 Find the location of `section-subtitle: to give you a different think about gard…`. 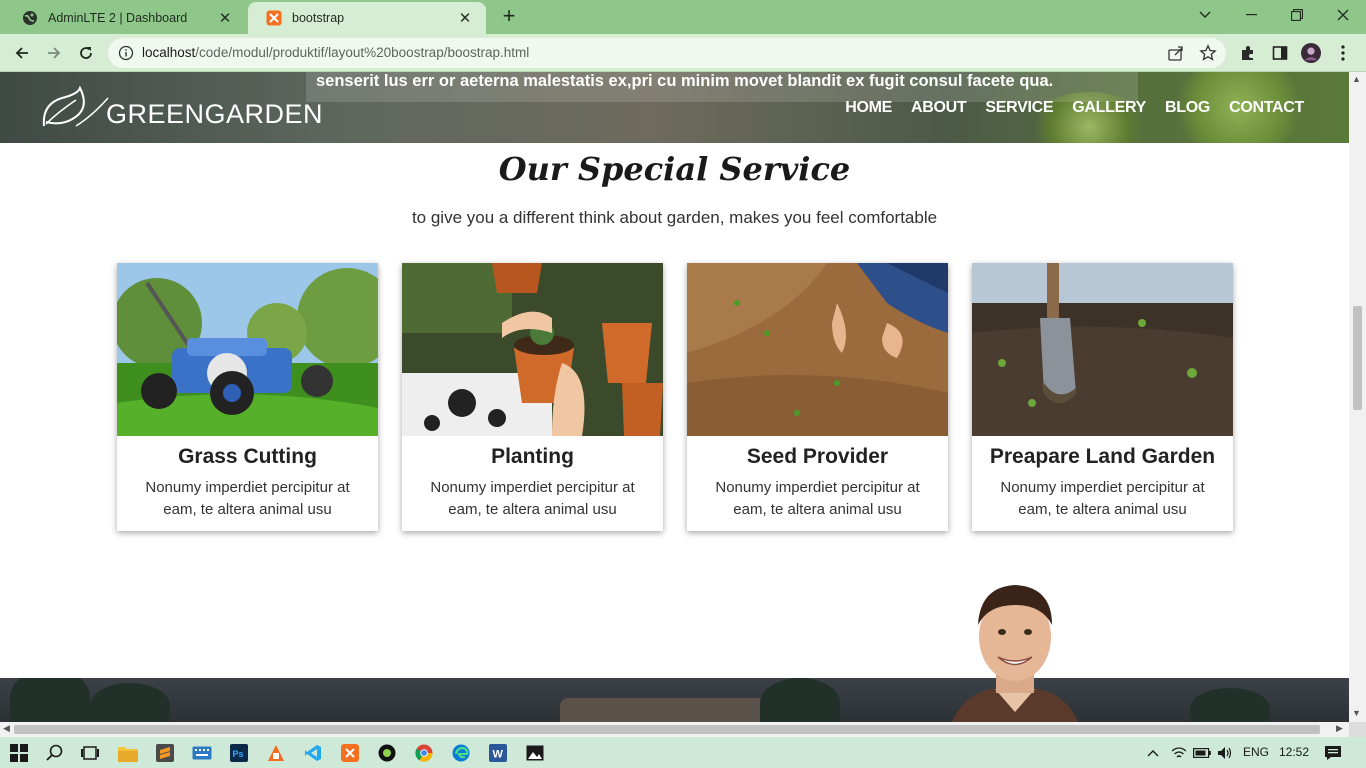

section-subtitle: to give you a different think about gard… is located at coordinates (674, 217).